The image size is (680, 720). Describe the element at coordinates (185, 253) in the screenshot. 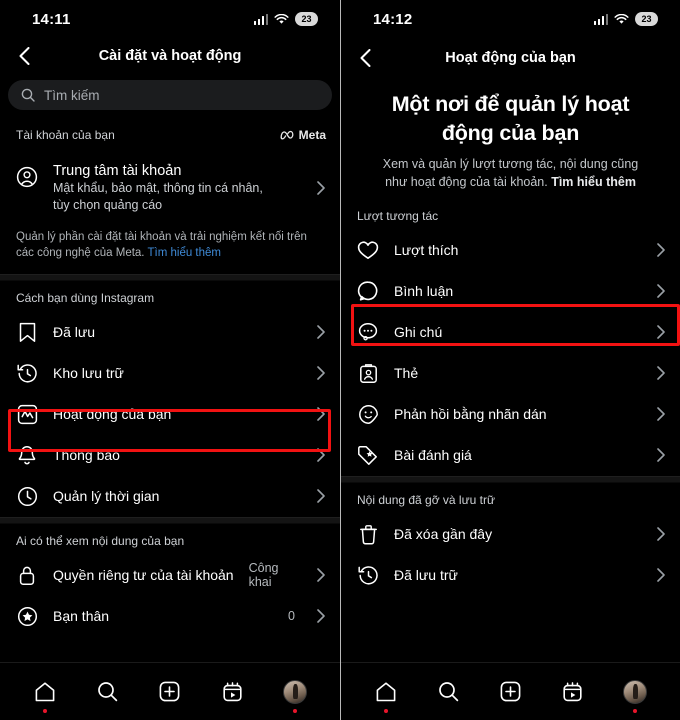

I see `account-note-link: Tìm hiểu thêm` at that location.